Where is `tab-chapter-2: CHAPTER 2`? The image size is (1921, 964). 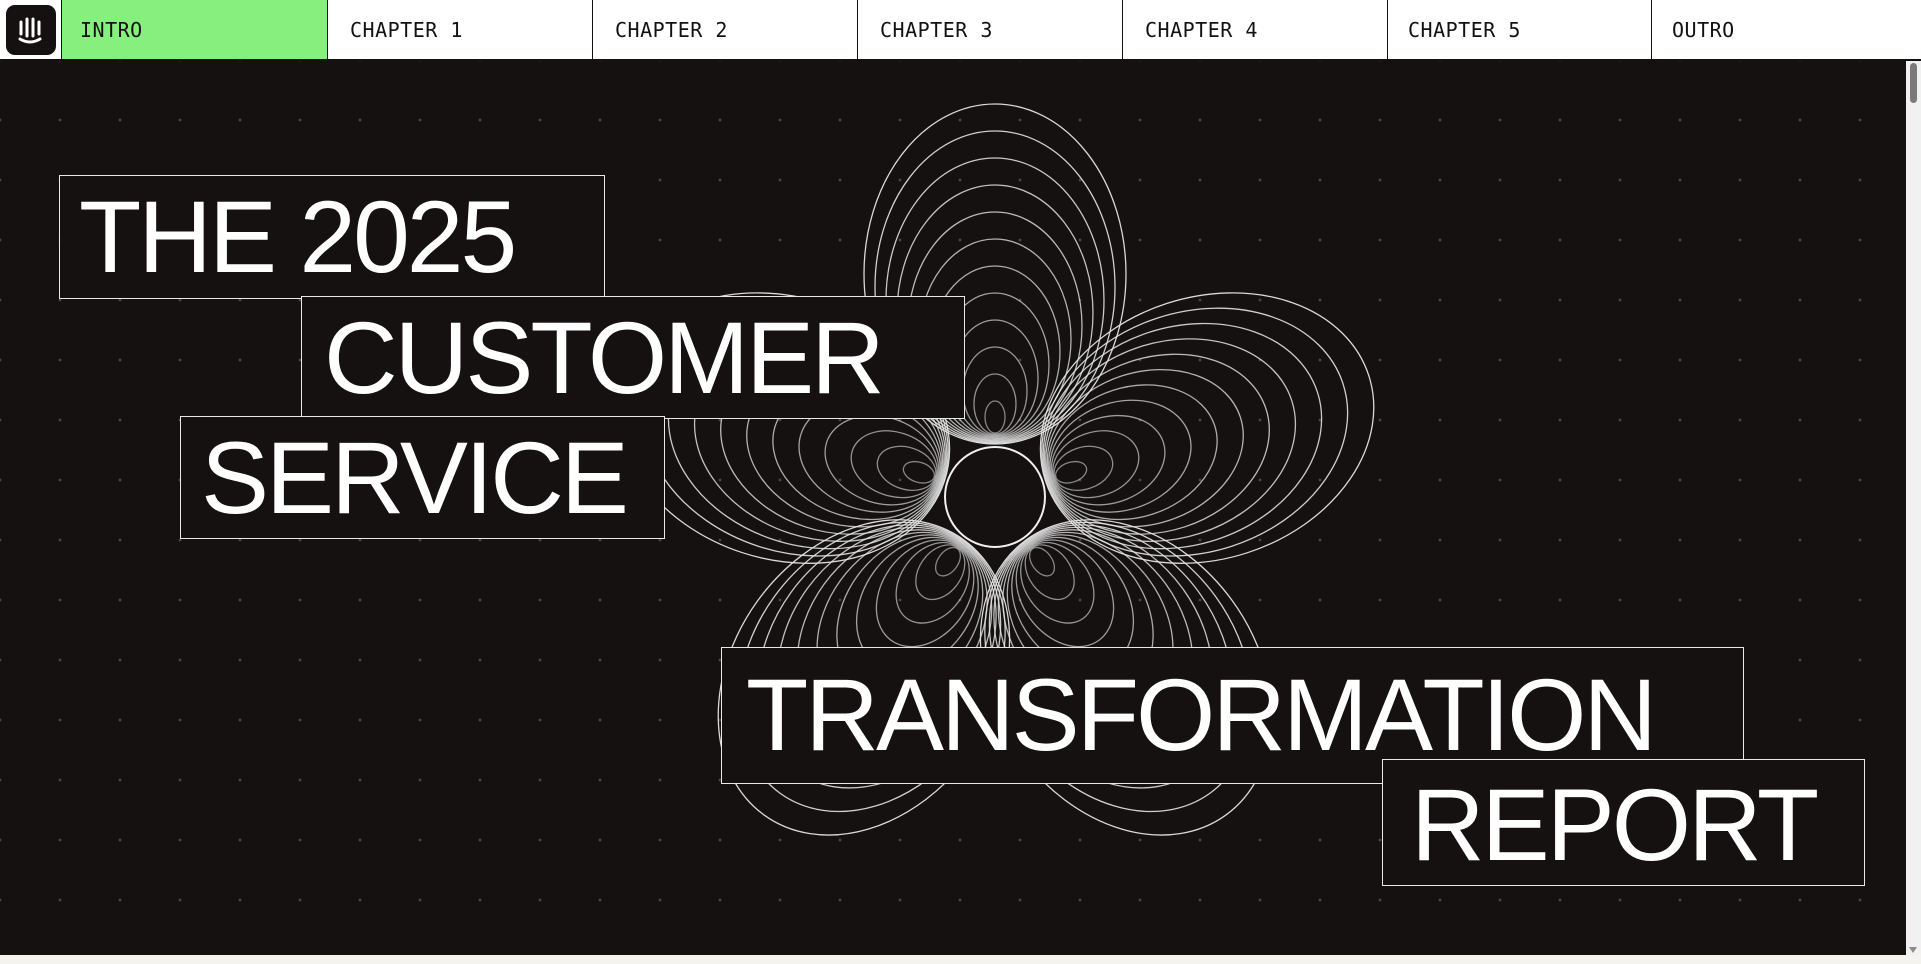
tab-chapter-2: CHAPTER 2 is located at coordinates (725, 29).